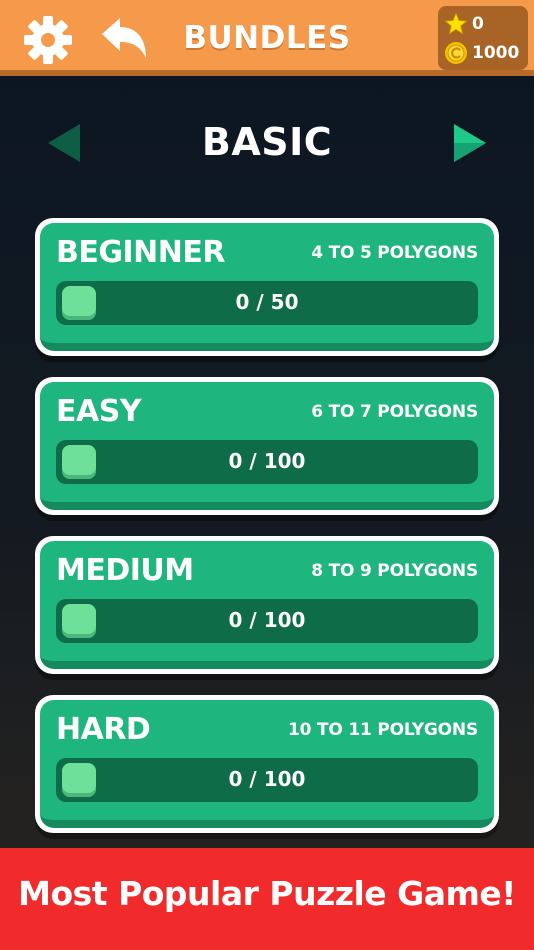  Describe the element at coordinates (394, 412) in the screenshot. I see `level-subtitle: 6 TO 7 POLYGONS` at that location.